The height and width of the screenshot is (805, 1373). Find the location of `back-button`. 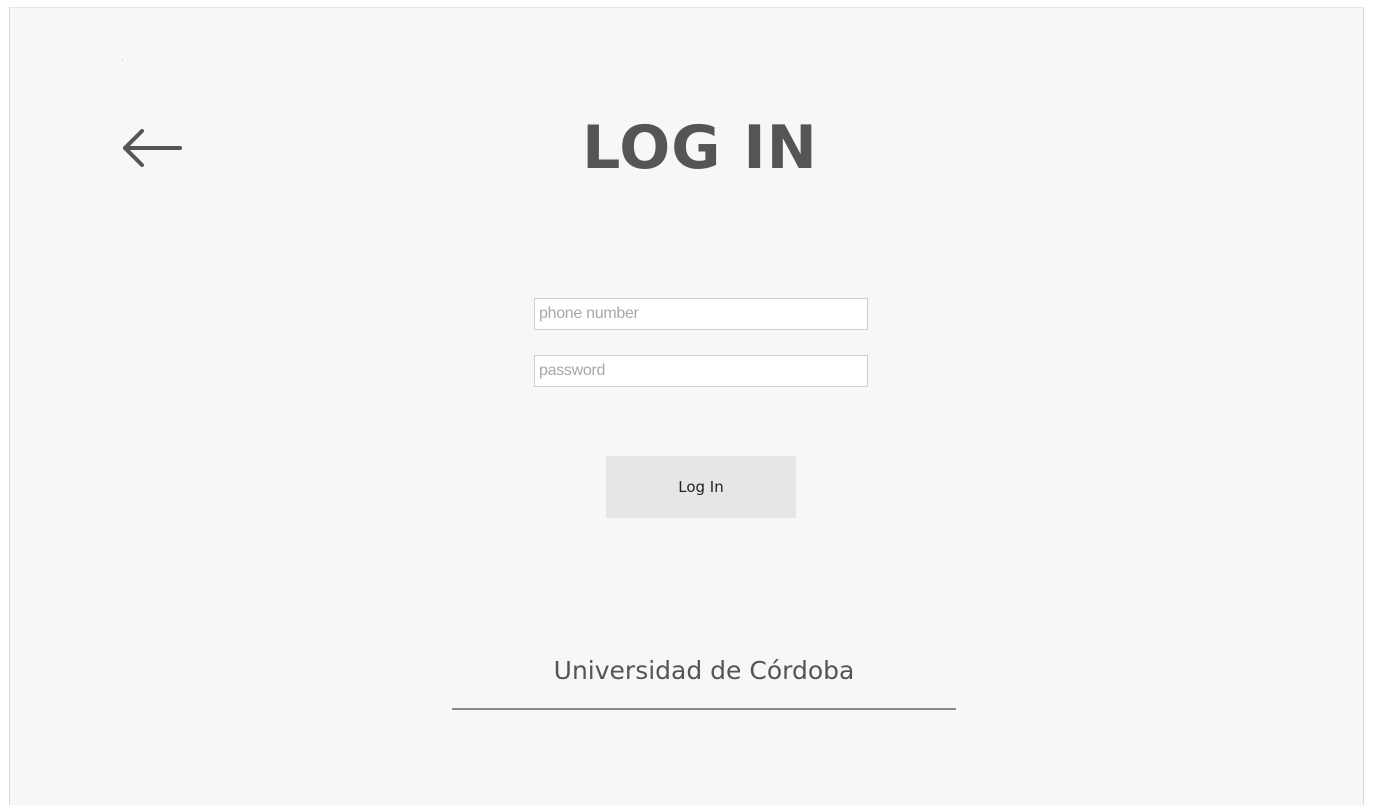

back-button is located at coordinates (152, 148).